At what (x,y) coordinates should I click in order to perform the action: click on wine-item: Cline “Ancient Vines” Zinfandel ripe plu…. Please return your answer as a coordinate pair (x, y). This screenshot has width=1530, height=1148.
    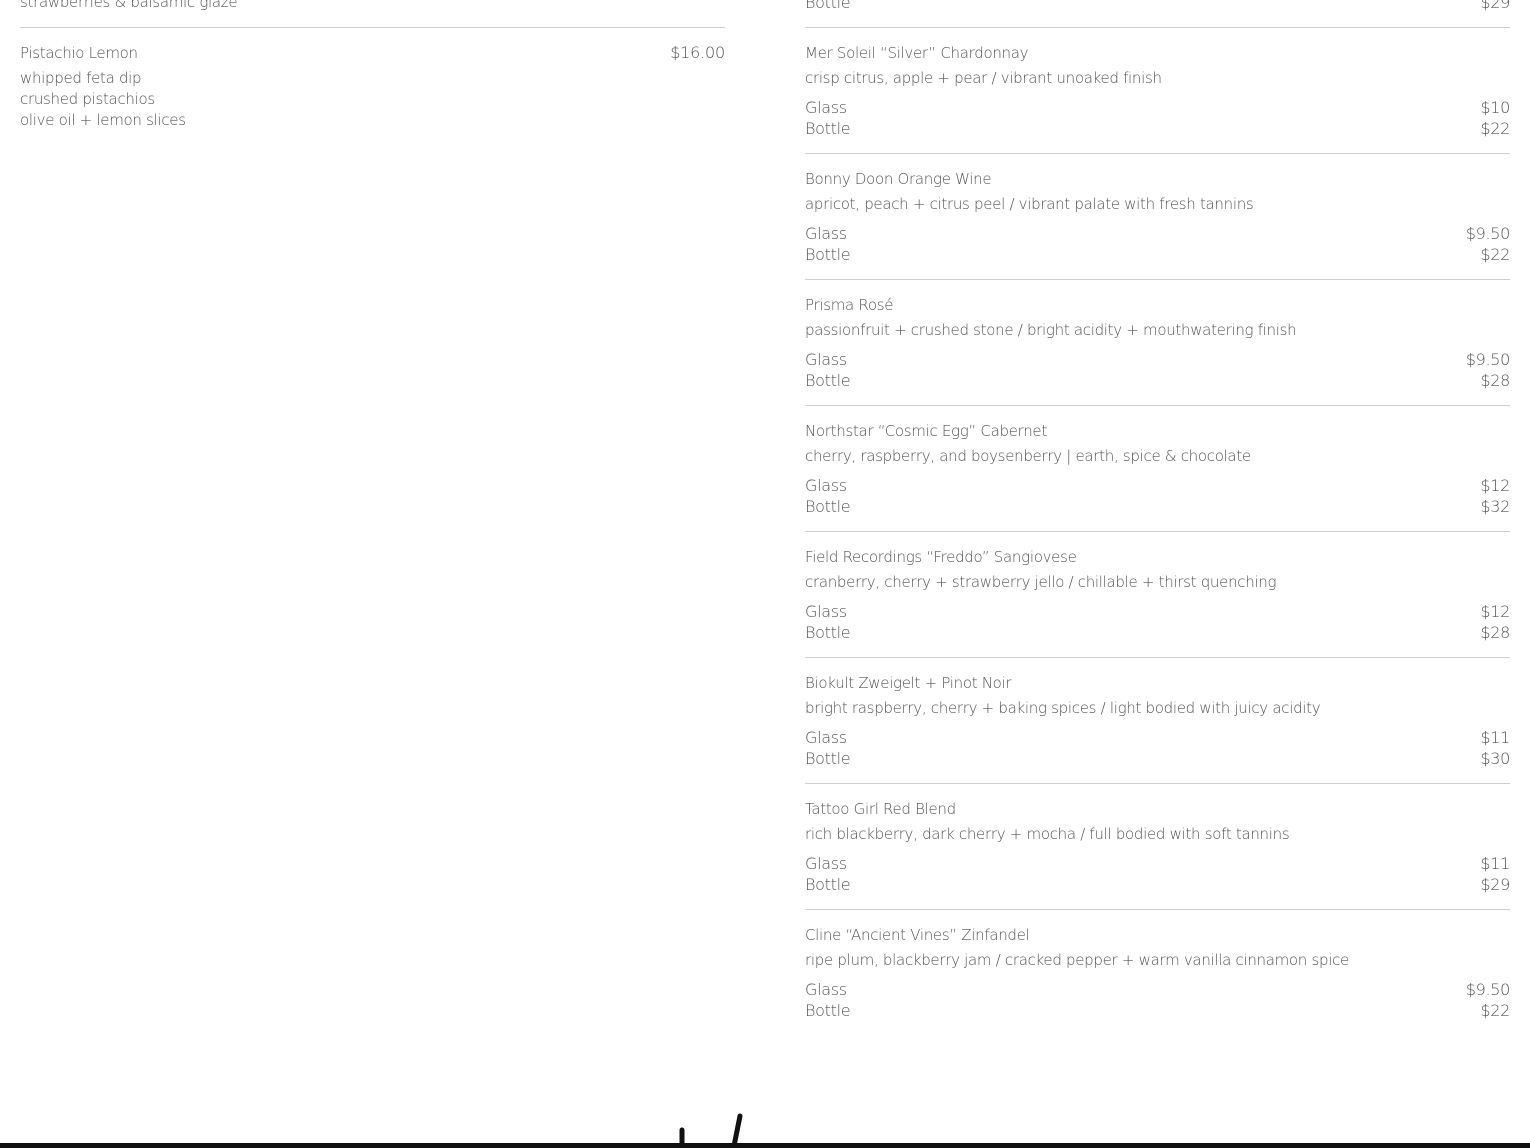
    Looking at the image, I should click on (1157, 965).